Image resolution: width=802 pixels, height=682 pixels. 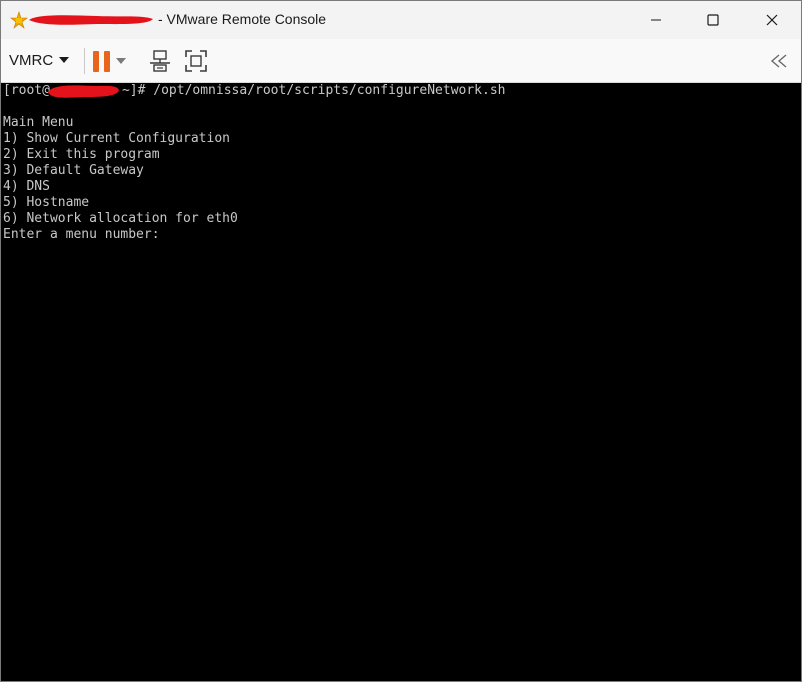 What do you see at coordinates (73, 170) in the screenshot?
I see `menu-option-3: 3) Default Gateway` at bounding box center [73, 170].